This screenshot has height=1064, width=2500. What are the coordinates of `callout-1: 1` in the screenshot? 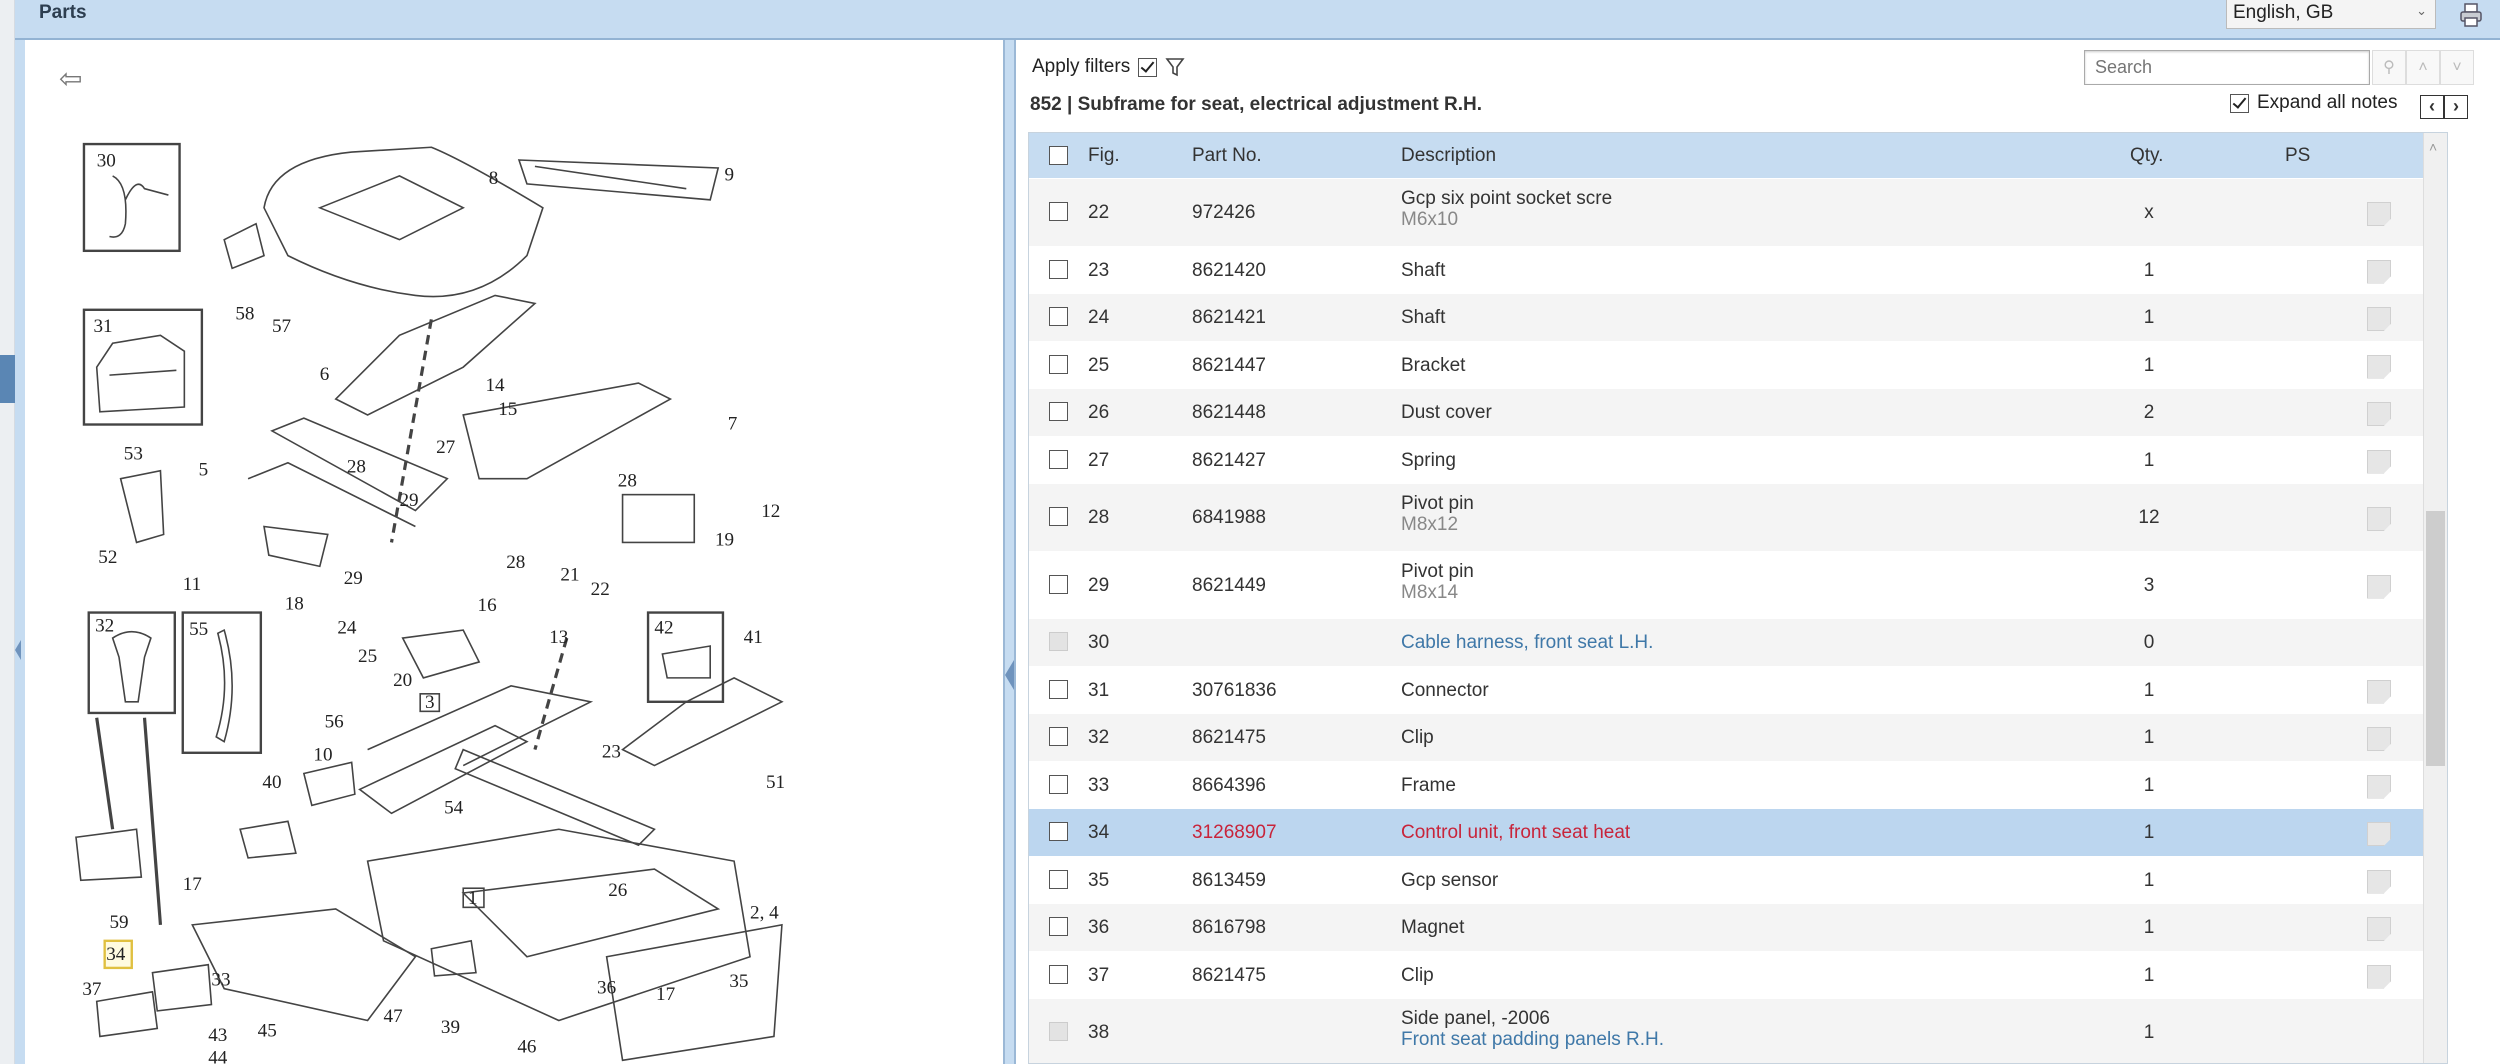 It's located at (473, 898).